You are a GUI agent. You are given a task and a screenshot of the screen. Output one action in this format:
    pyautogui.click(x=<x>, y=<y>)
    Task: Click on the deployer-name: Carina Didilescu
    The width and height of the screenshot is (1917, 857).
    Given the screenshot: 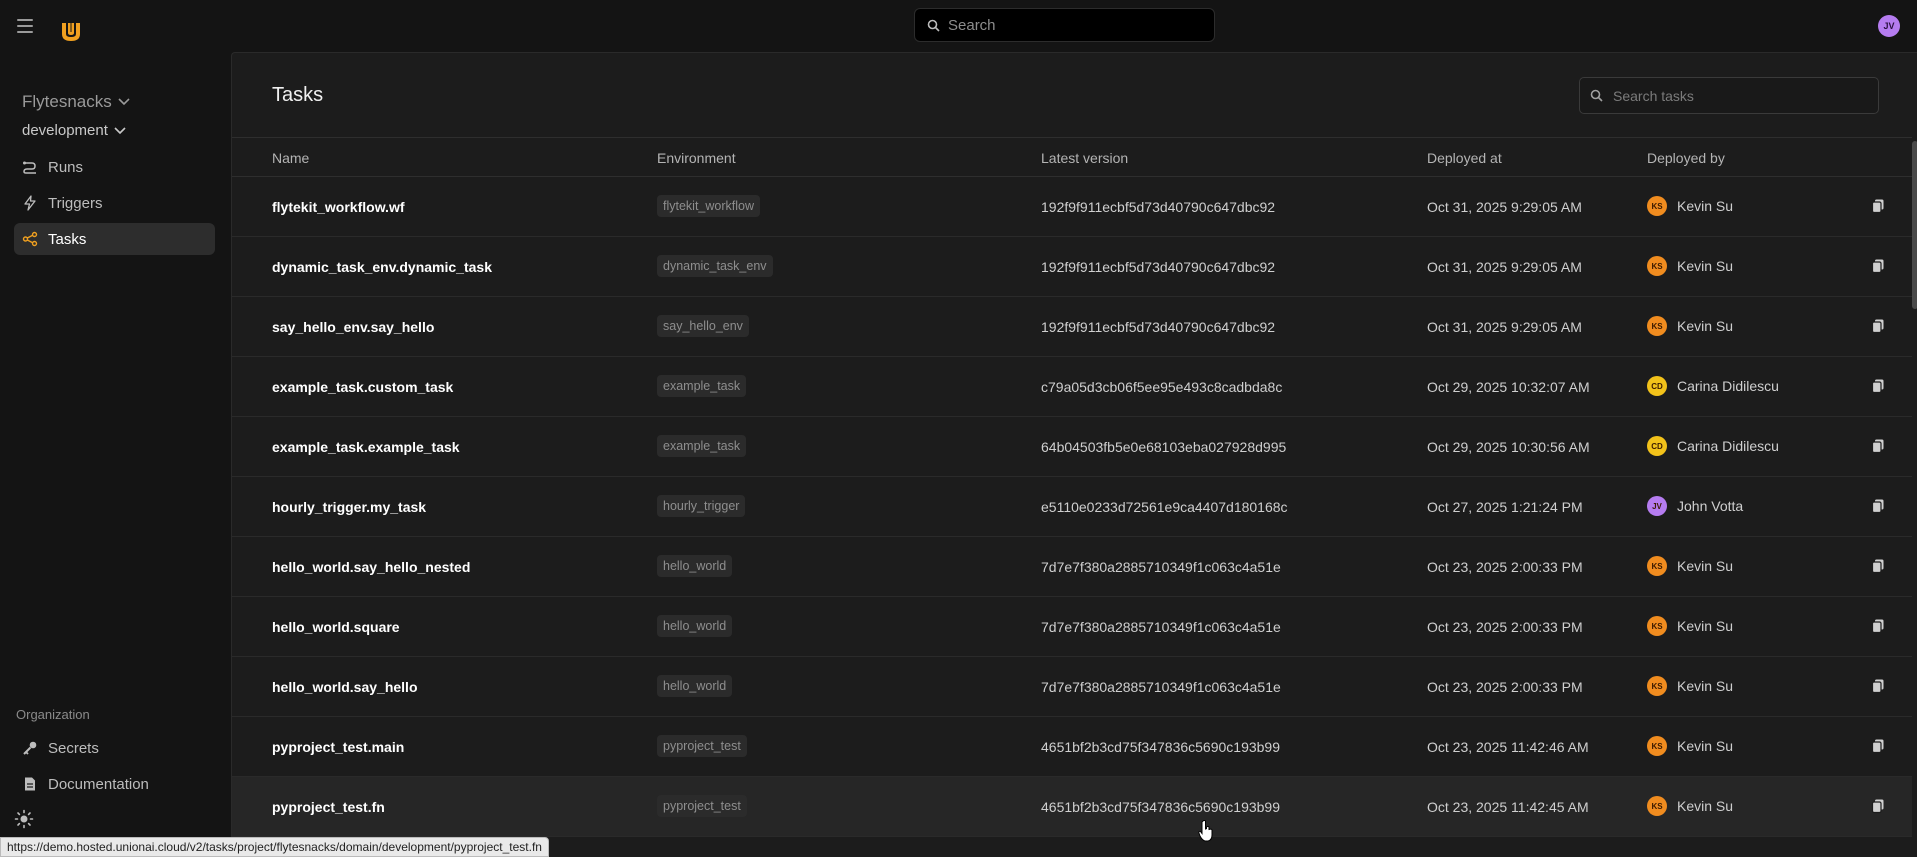 What is the action you would take?
    pyautogui.click(x=1728, y=386)
    